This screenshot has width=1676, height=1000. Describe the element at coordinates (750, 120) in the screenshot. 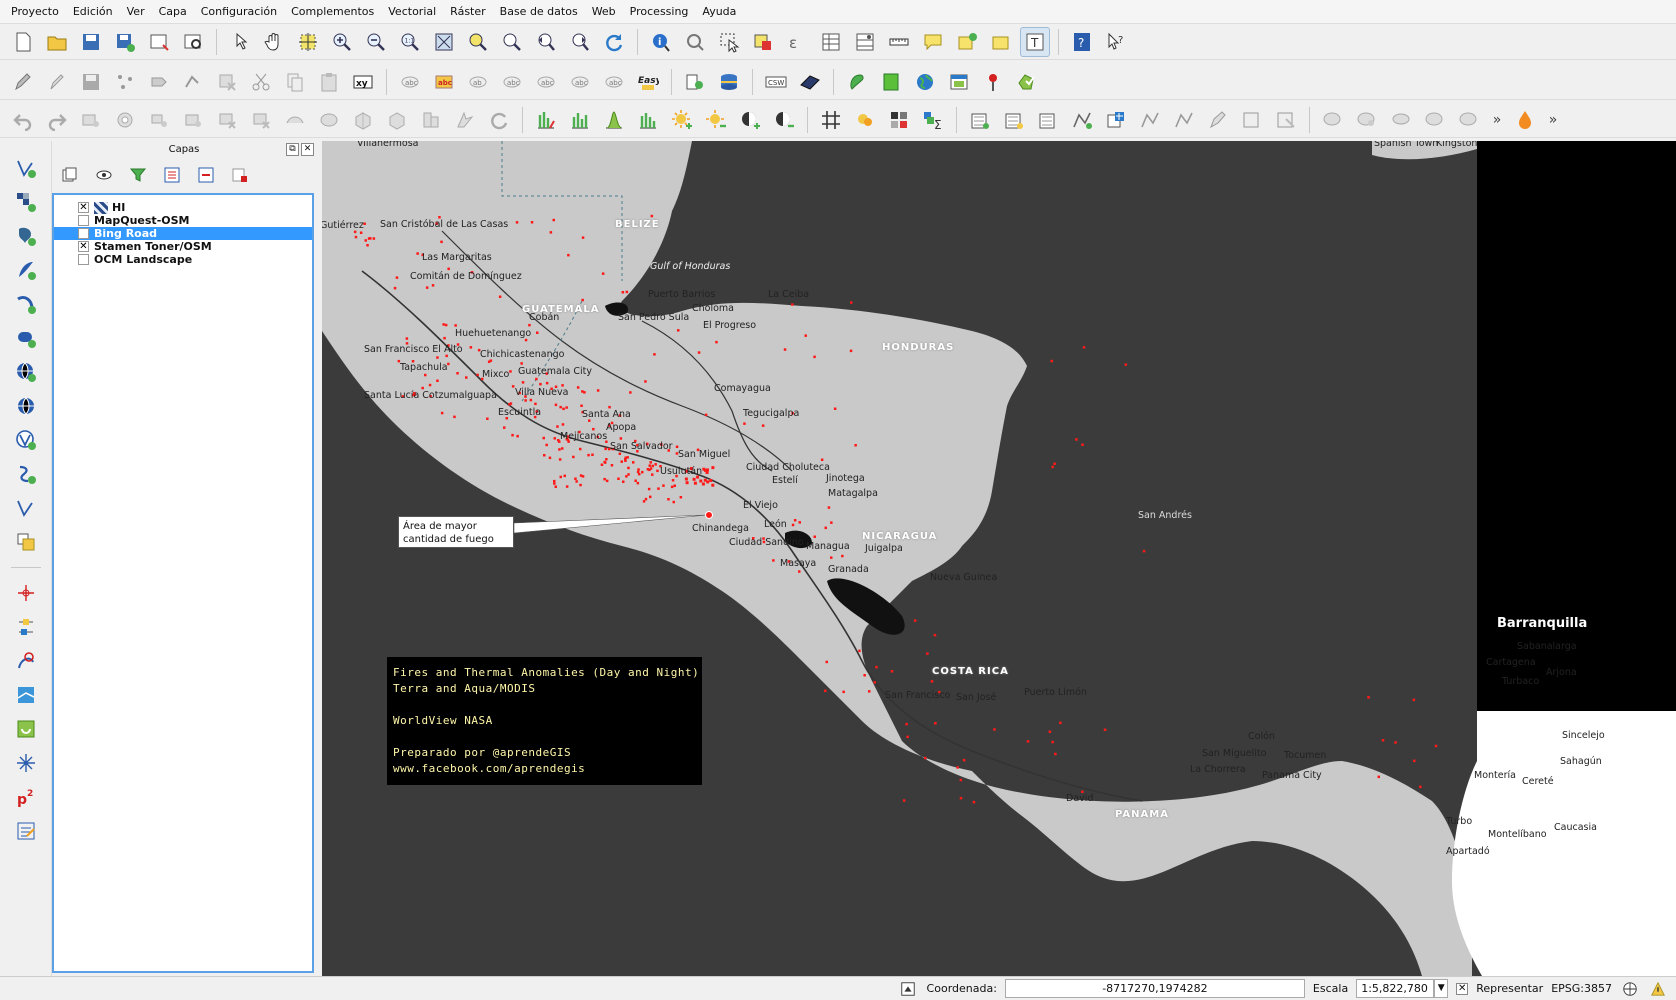

I see `increase-contrast-icon` at that location.